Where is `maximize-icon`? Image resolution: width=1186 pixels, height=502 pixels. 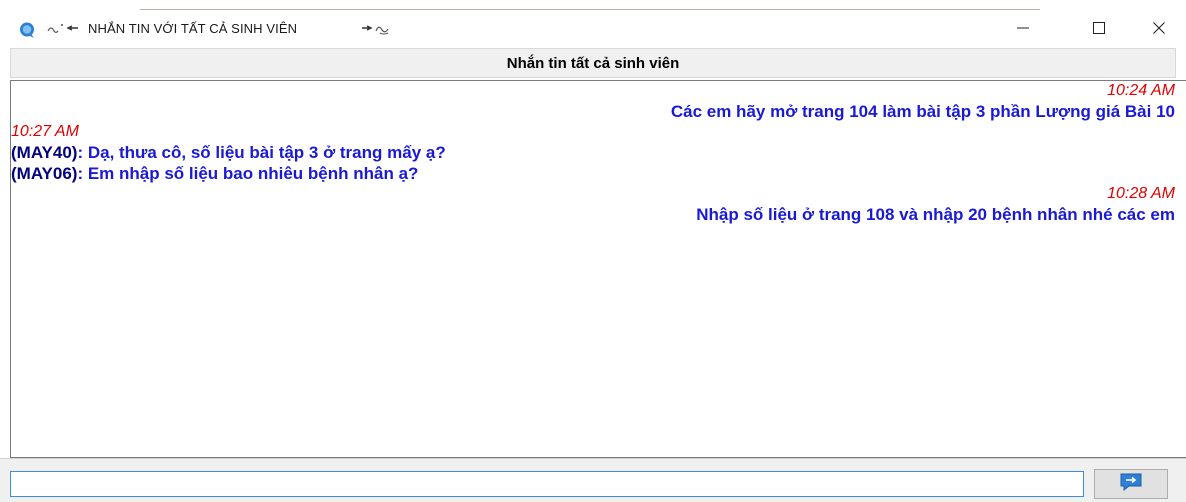 maximize-icon is located at coordinates (1099, 30).